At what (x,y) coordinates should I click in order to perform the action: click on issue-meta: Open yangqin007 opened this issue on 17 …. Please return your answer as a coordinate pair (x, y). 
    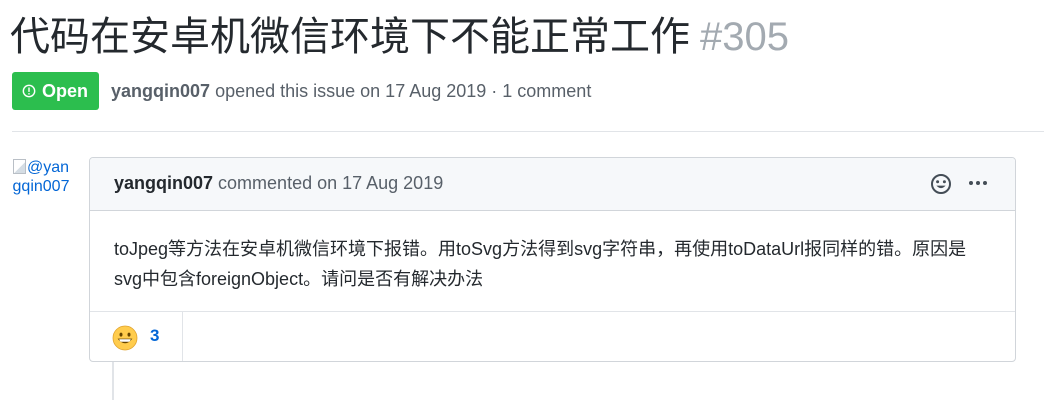
    Looking at the image, I should click on (301, 91).